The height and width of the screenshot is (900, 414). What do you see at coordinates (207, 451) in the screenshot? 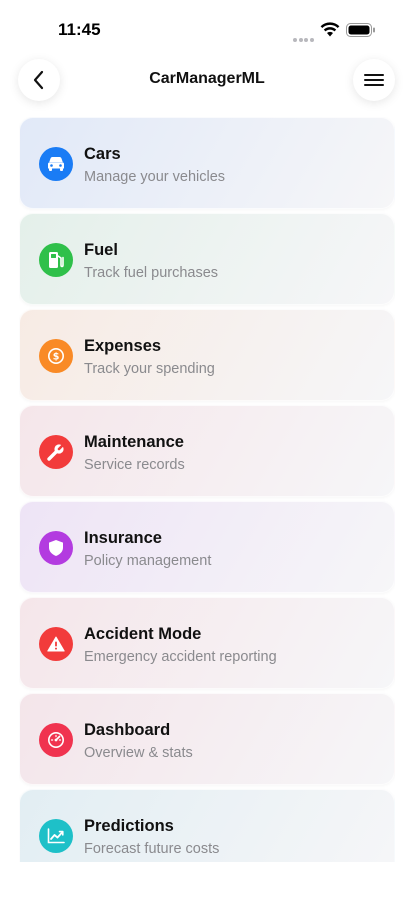
I see `menu-item-maintenance: Maintenance Service records` at bounding box center [207, 451].